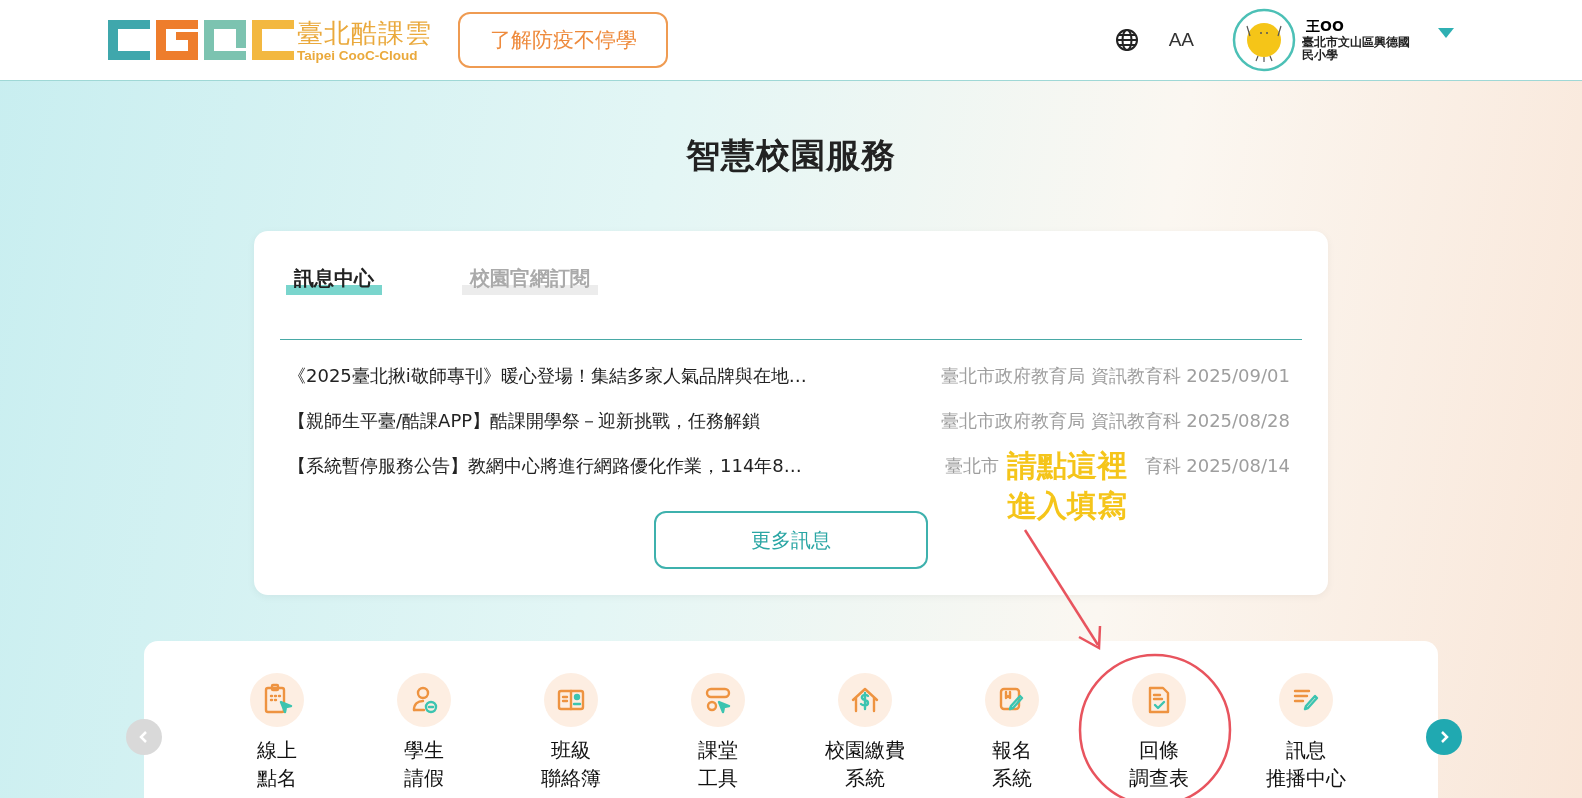 This screenshot has height=798, width=1582. Describe the element at coordinates (524, 420) in the screenshot. I see `news-title: 【親師生平臺/酷課APP】酷課開學祭－迎新挑戰，任務解鎖` at that location.